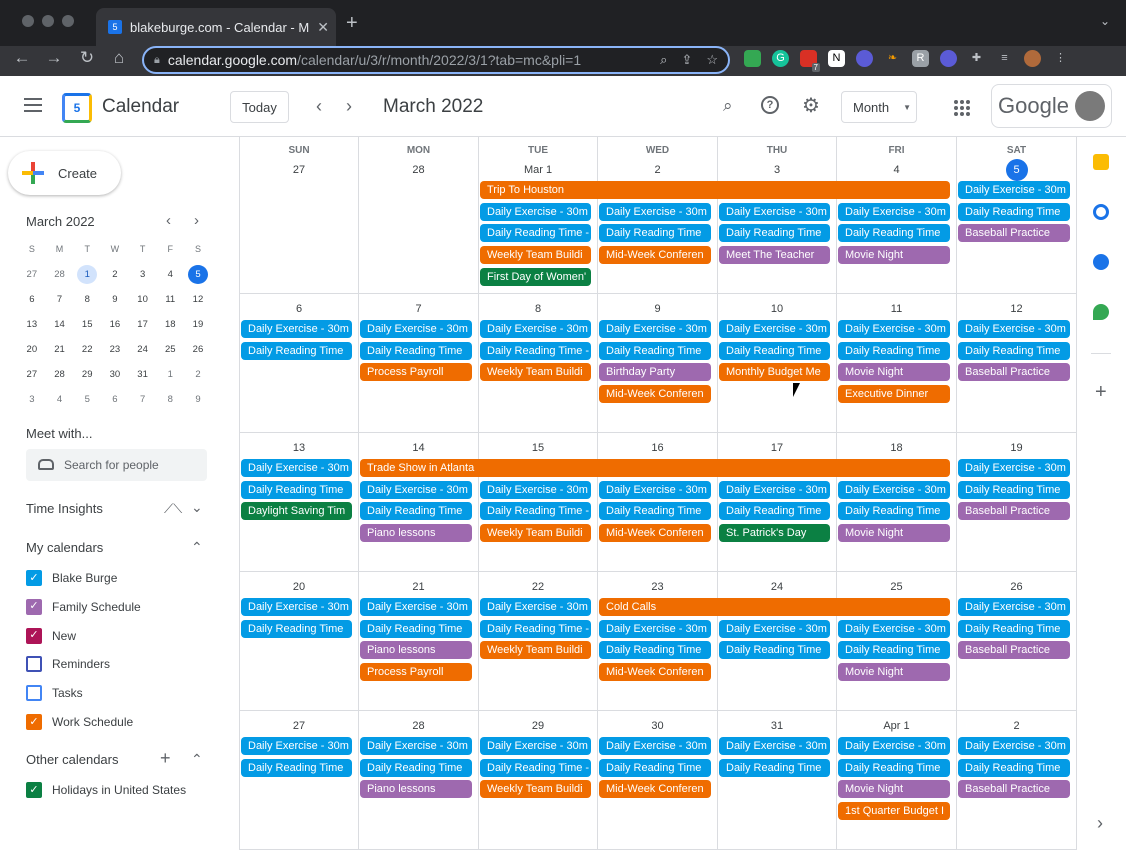 Image resolution: width=1126 pixels, height=850 pixels. Describe the element at coordinates (259, 107) in the screenshot. I see `today-button: Today` at that location.